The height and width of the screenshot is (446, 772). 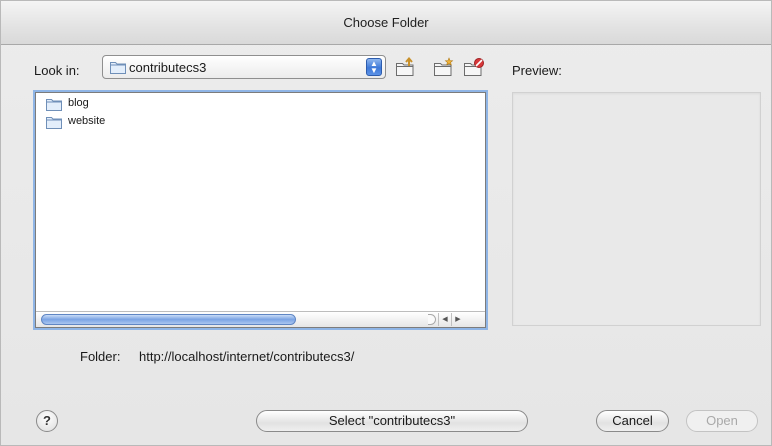 I want to click on folder-up-icon, so click(x=406, y=66).